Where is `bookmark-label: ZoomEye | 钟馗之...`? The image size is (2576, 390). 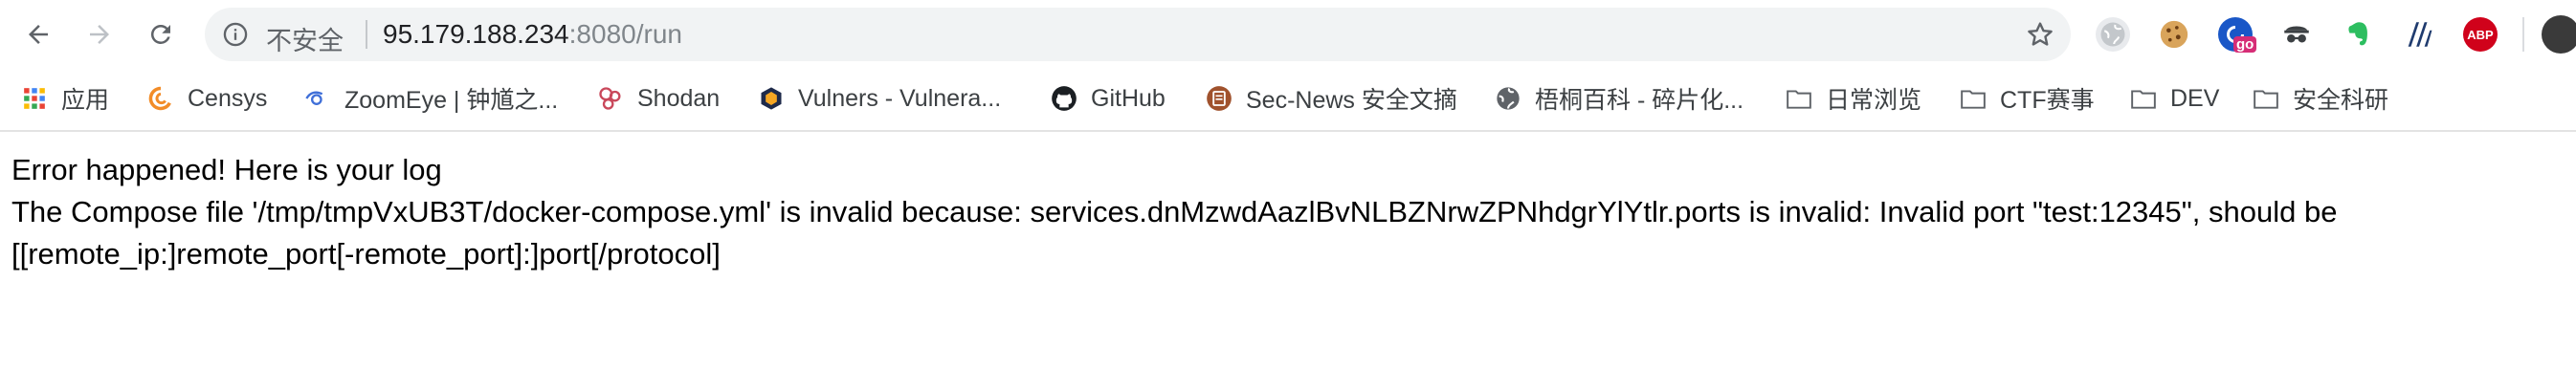
bookmark-label: ZoomEye | 钟馗之... is located at coordinates (451, 101).